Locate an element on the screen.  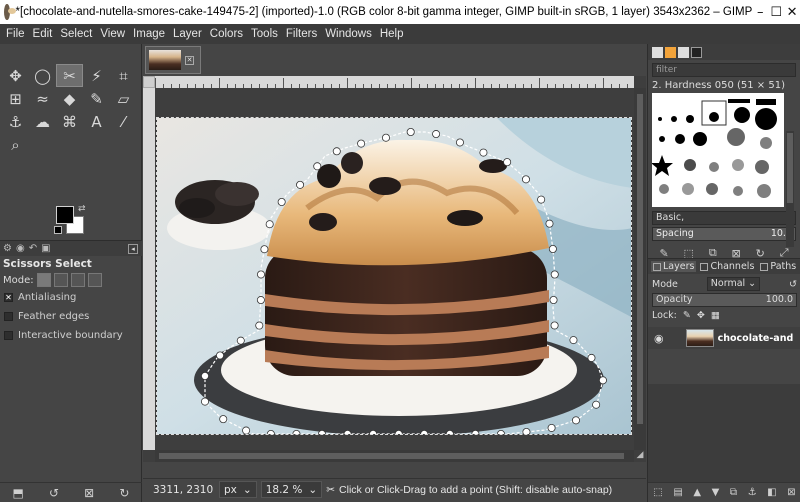
images-tab-icon: ▣ is located at coordinates (45, 248).